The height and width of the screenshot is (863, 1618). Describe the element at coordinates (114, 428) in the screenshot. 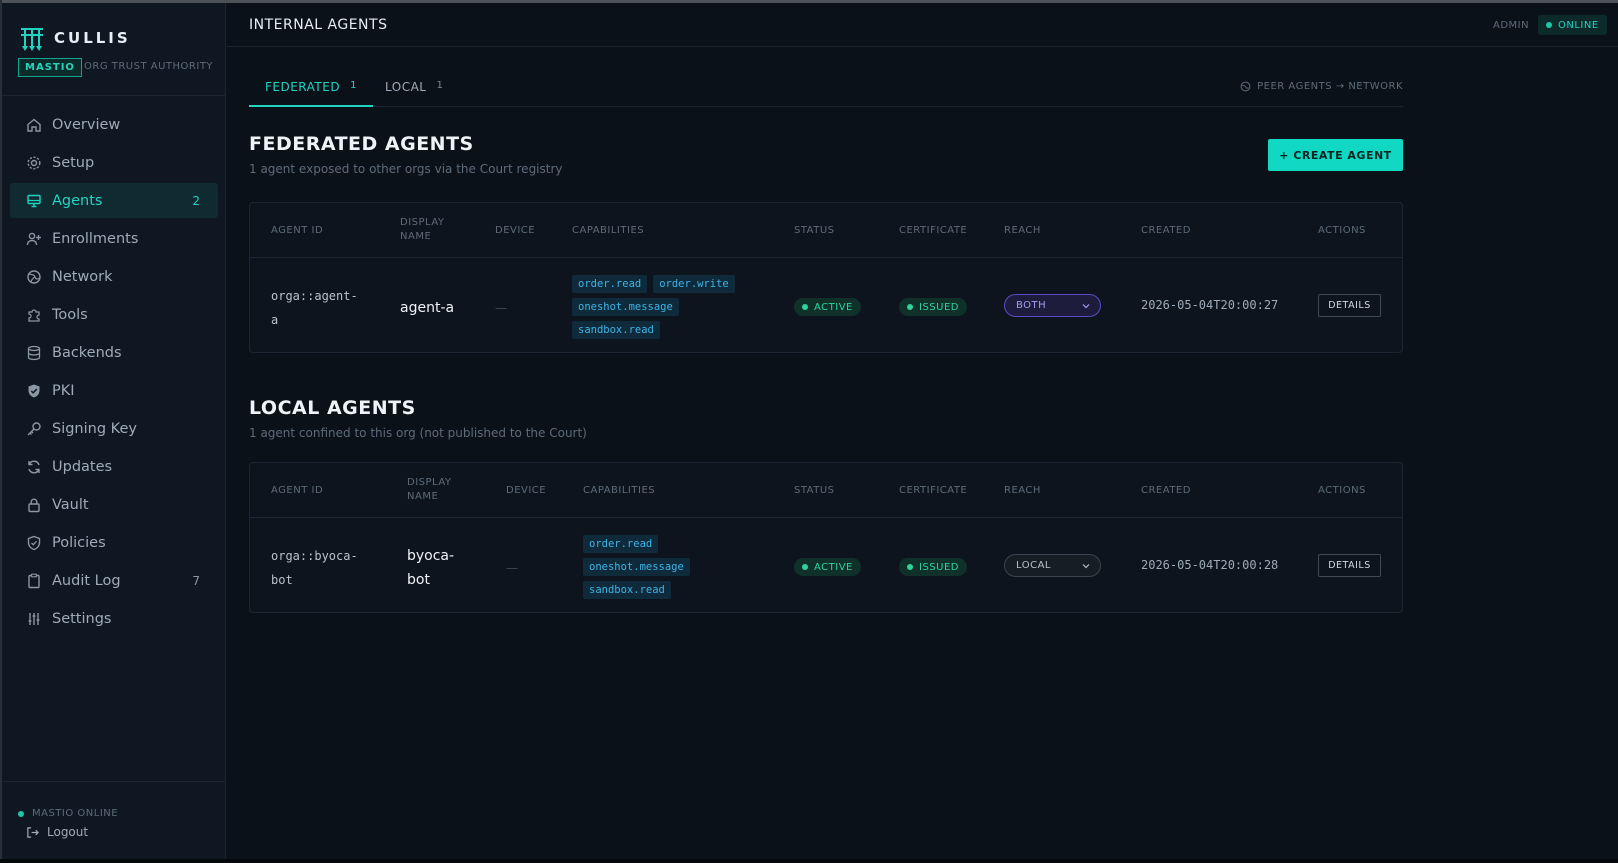

I see `sidebar-item-signing-key: Signing Key` at that location.